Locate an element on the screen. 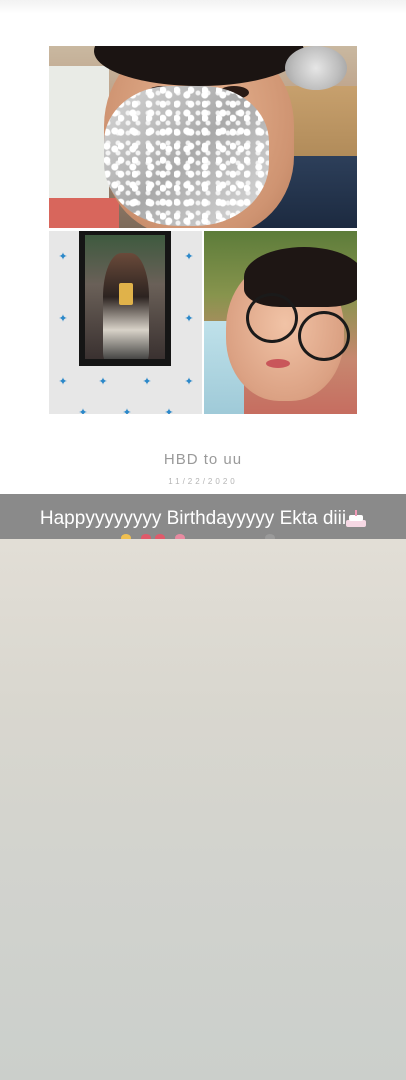 Image resolution: width=406 pixels, height=1080 pixels. collage-photo-bottom-right is located at coordinates (280, 322).